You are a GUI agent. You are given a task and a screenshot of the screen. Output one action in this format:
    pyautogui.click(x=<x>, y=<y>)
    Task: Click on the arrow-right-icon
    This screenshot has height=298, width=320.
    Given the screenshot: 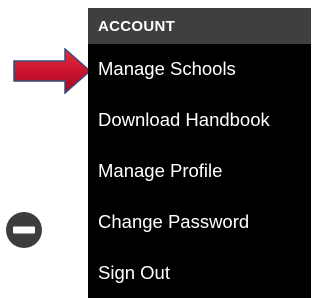 What is the action you would take?
    pyautogui.click(x=52, y=71)
    